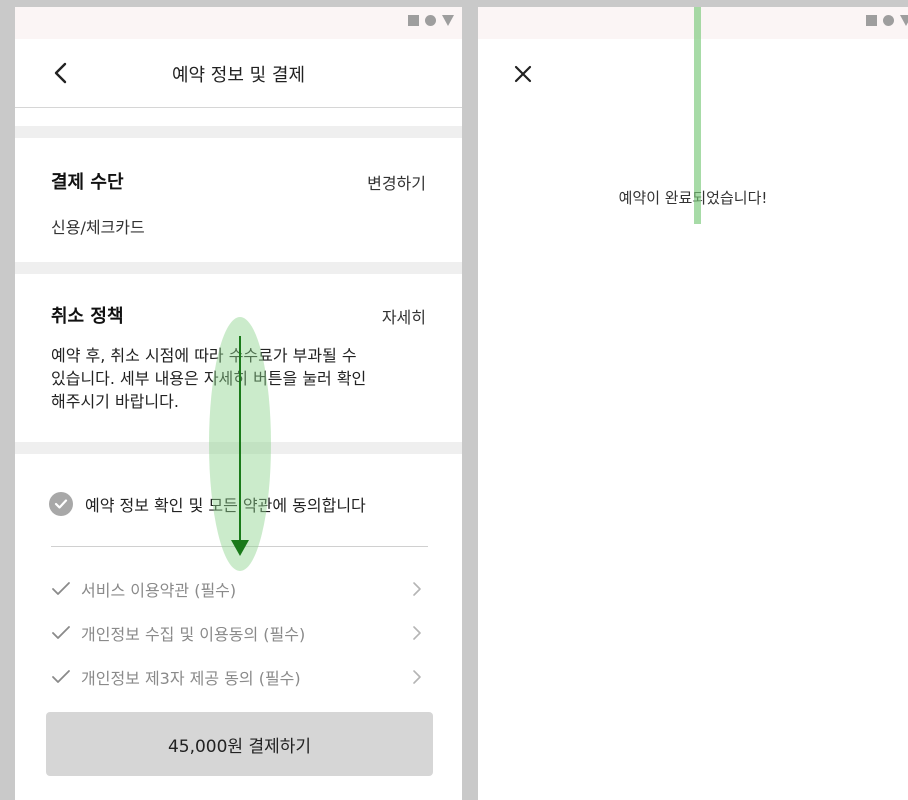 Image resolution: width=908 pixels, height=800 pixels. Describe the element at coordinates (209, 378) in the screenshot. I see `cancel-policy-line: 있습니다. 세부 내용은 자세히 버튼을 눌러 확인` at that location.